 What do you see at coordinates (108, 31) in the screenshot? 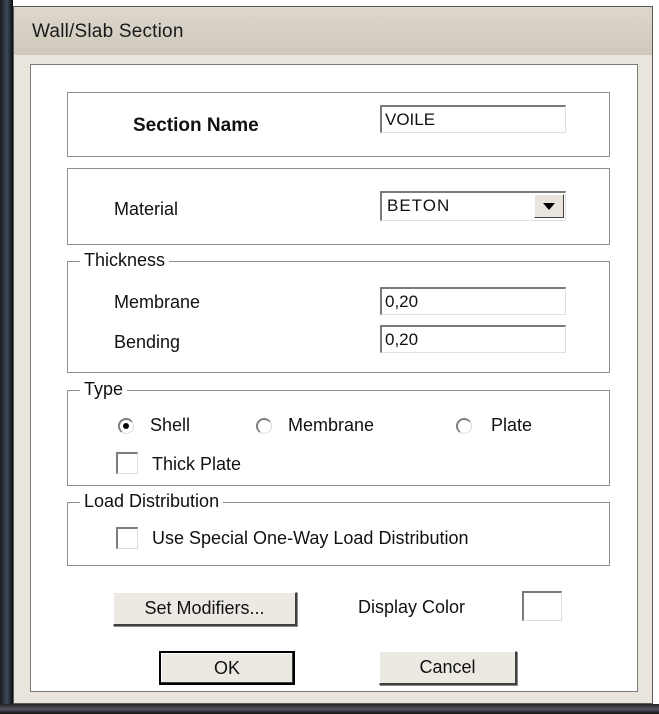
I see `window-title: Wall/Slab Section` at bounding box center [108, 31].